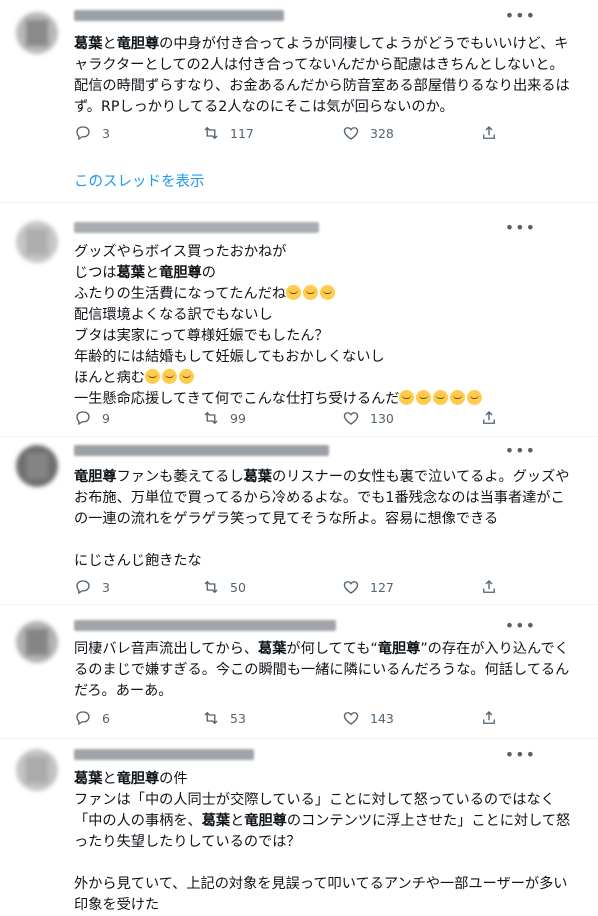  What do you see at coordinates (238, 718) in the screenshot?
I see `retweet-count: 53` at bounding box center [238, 718].